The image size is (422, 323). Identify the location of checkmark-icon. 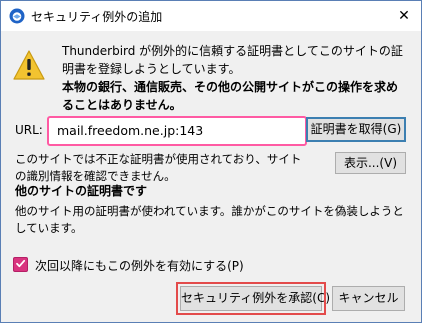
(20, 265).